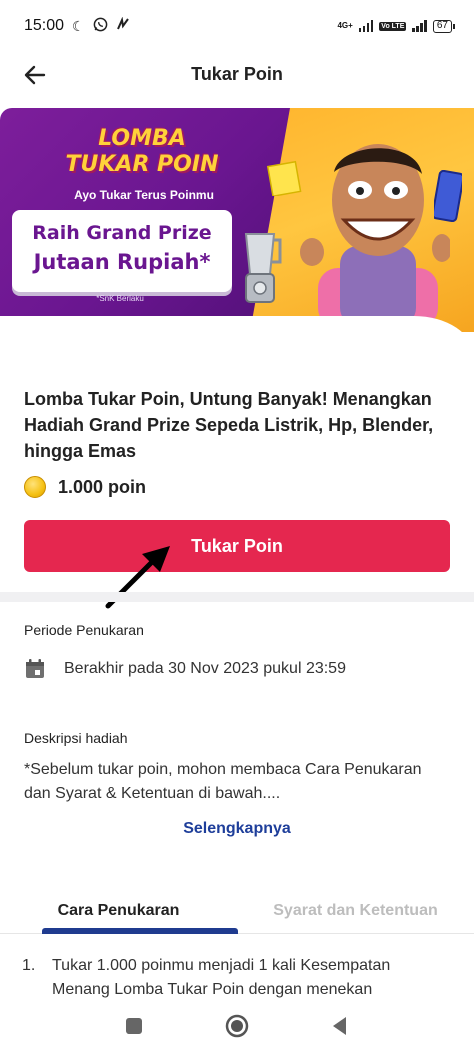 The image size is (474, 1053). What do you see at coordinates (237, 346) in the screenshot?
I see `banner-curve` at bounding box center [237, 346].